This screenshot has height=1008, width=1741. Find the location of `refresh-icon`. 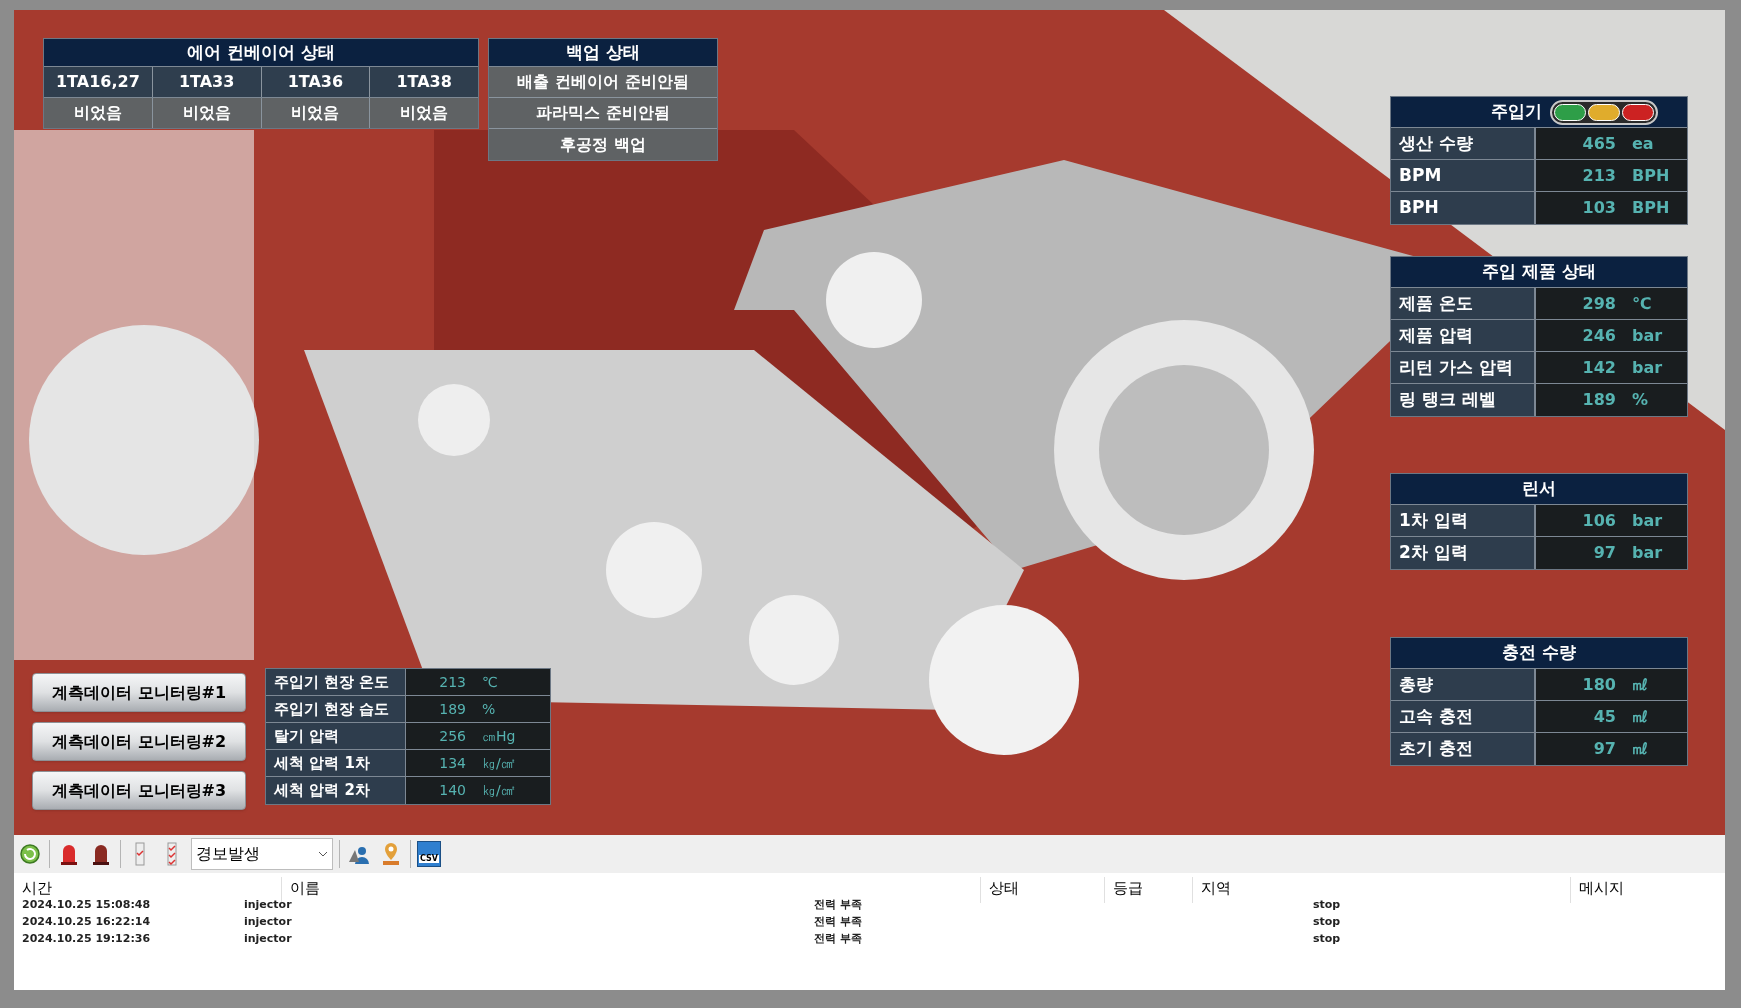

refresh-icon is located at coordinates (30, 854).